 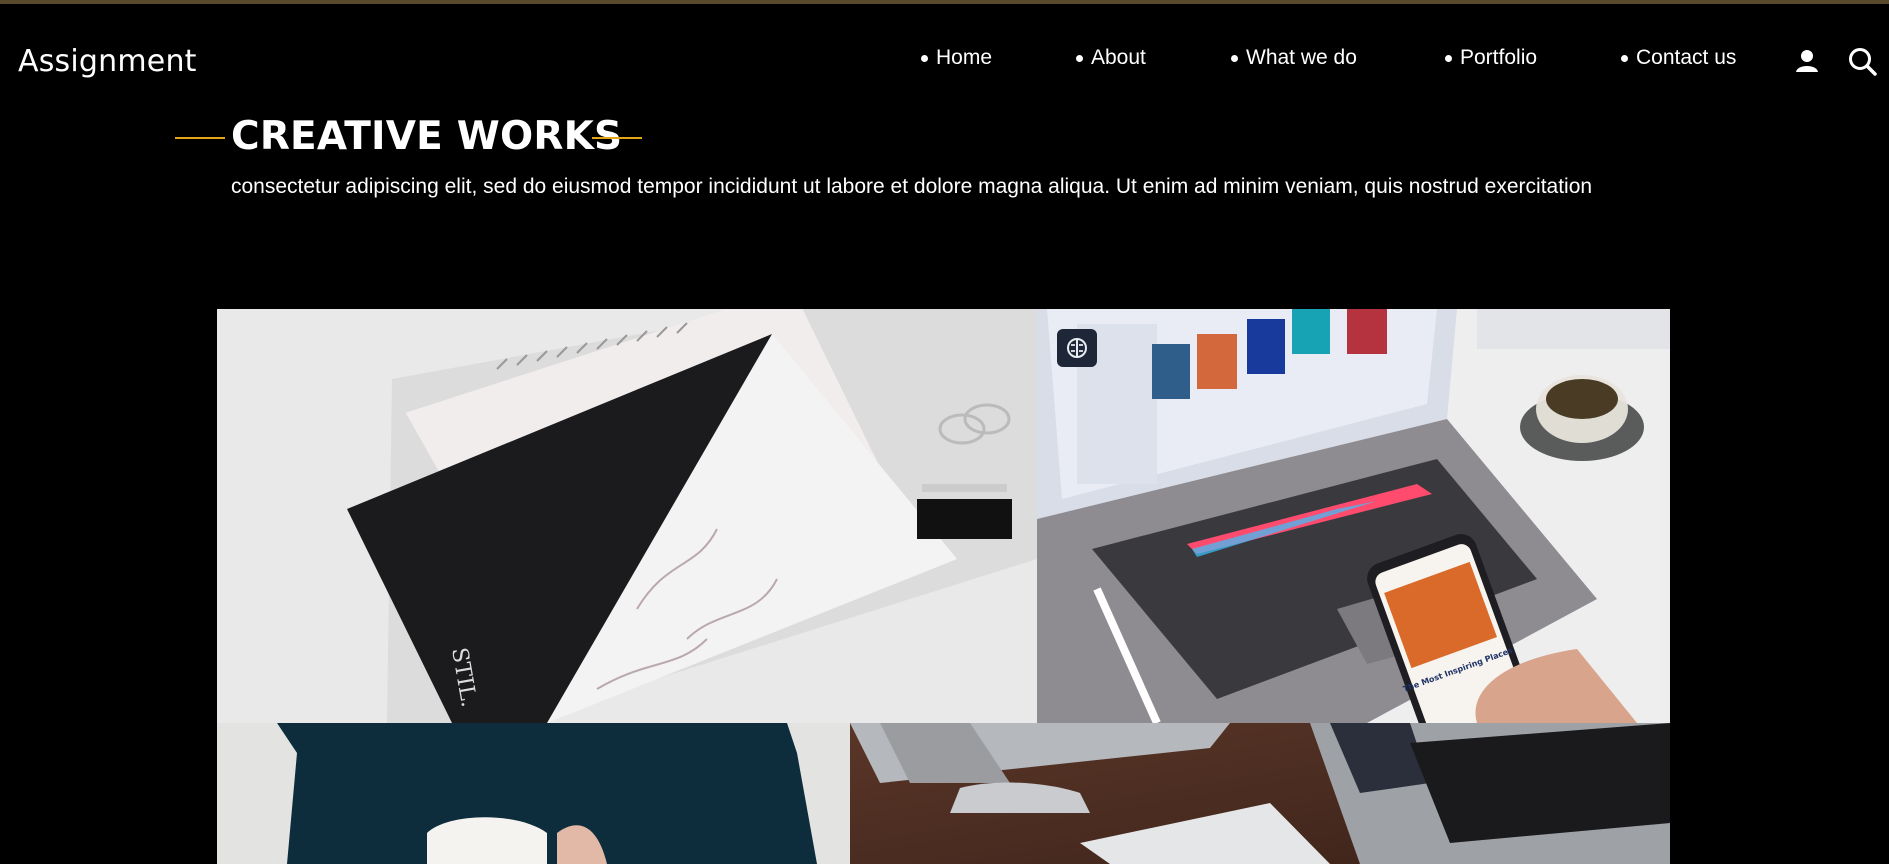 I want to click on person-with-mug-image, so click(x=533, y=793).